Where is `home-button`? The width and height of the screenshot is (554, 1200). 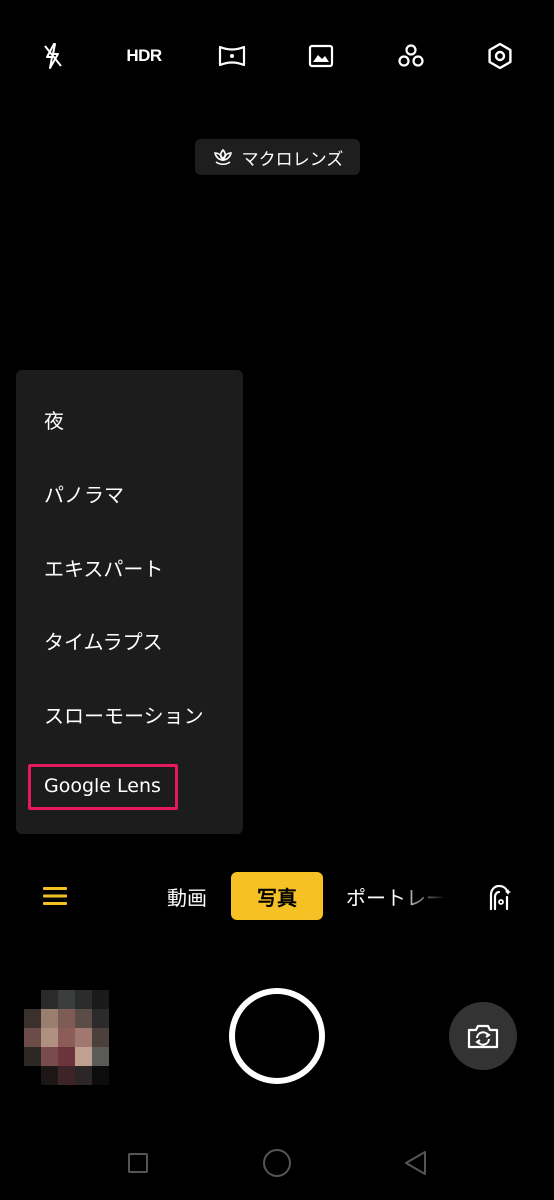 home-button is located at coordinates (277, 1163).